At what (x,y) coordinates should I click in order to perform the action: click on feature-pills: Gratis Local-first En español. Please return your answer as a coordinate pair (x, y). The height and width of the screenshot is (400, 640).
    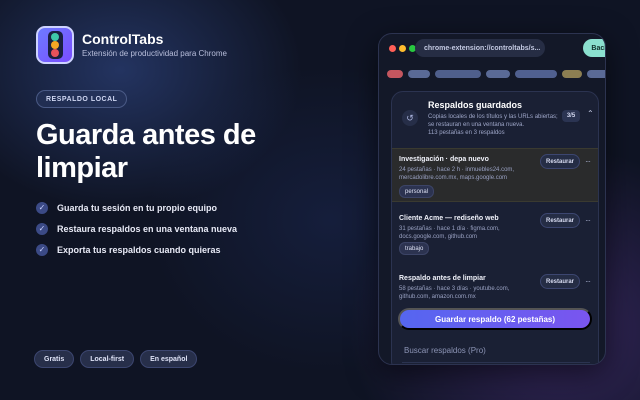
    Looking at the image, I should click on (116, 359).